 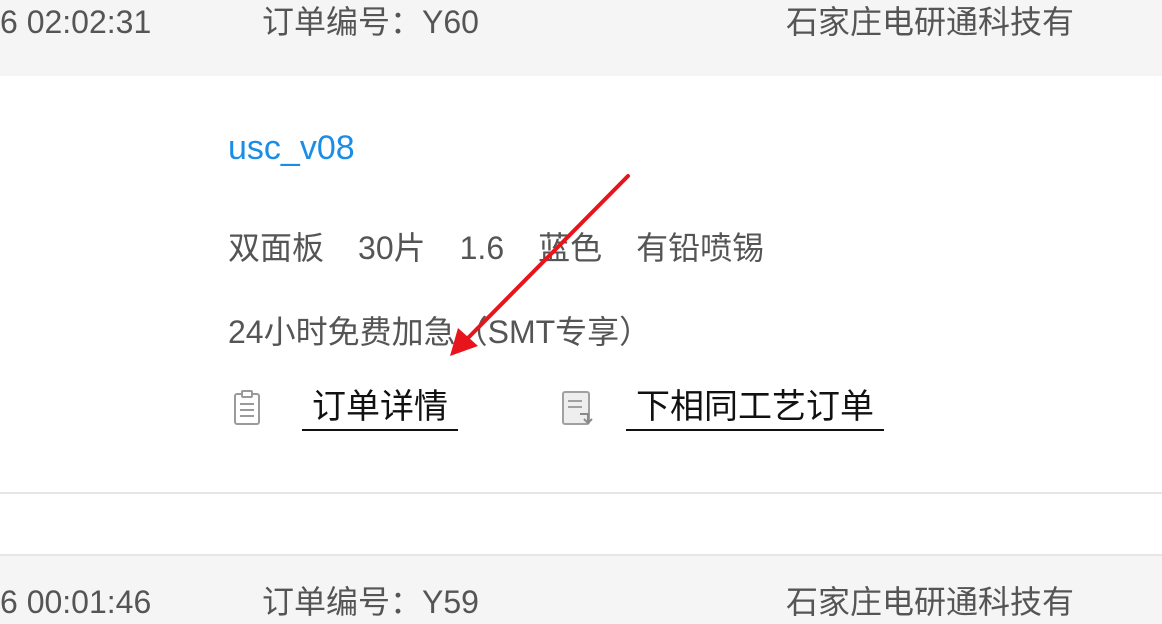 I want to click on order-detail-action: 订单详情, so click(x=345, y=408).